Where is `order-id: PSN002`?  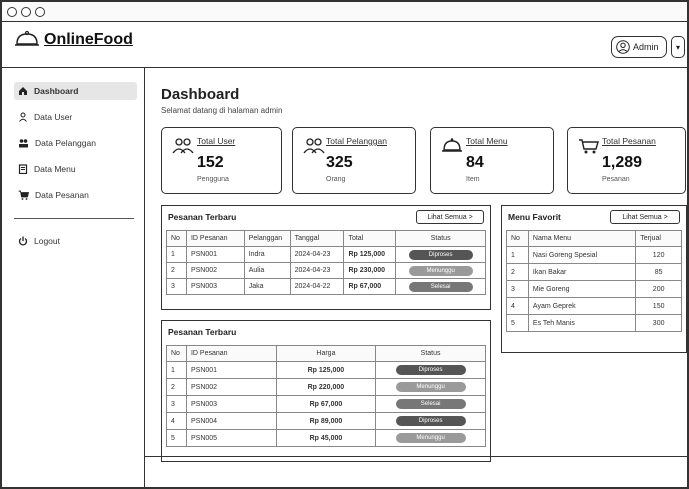 order-id: PSN002 is located at coordinates (231, 387).